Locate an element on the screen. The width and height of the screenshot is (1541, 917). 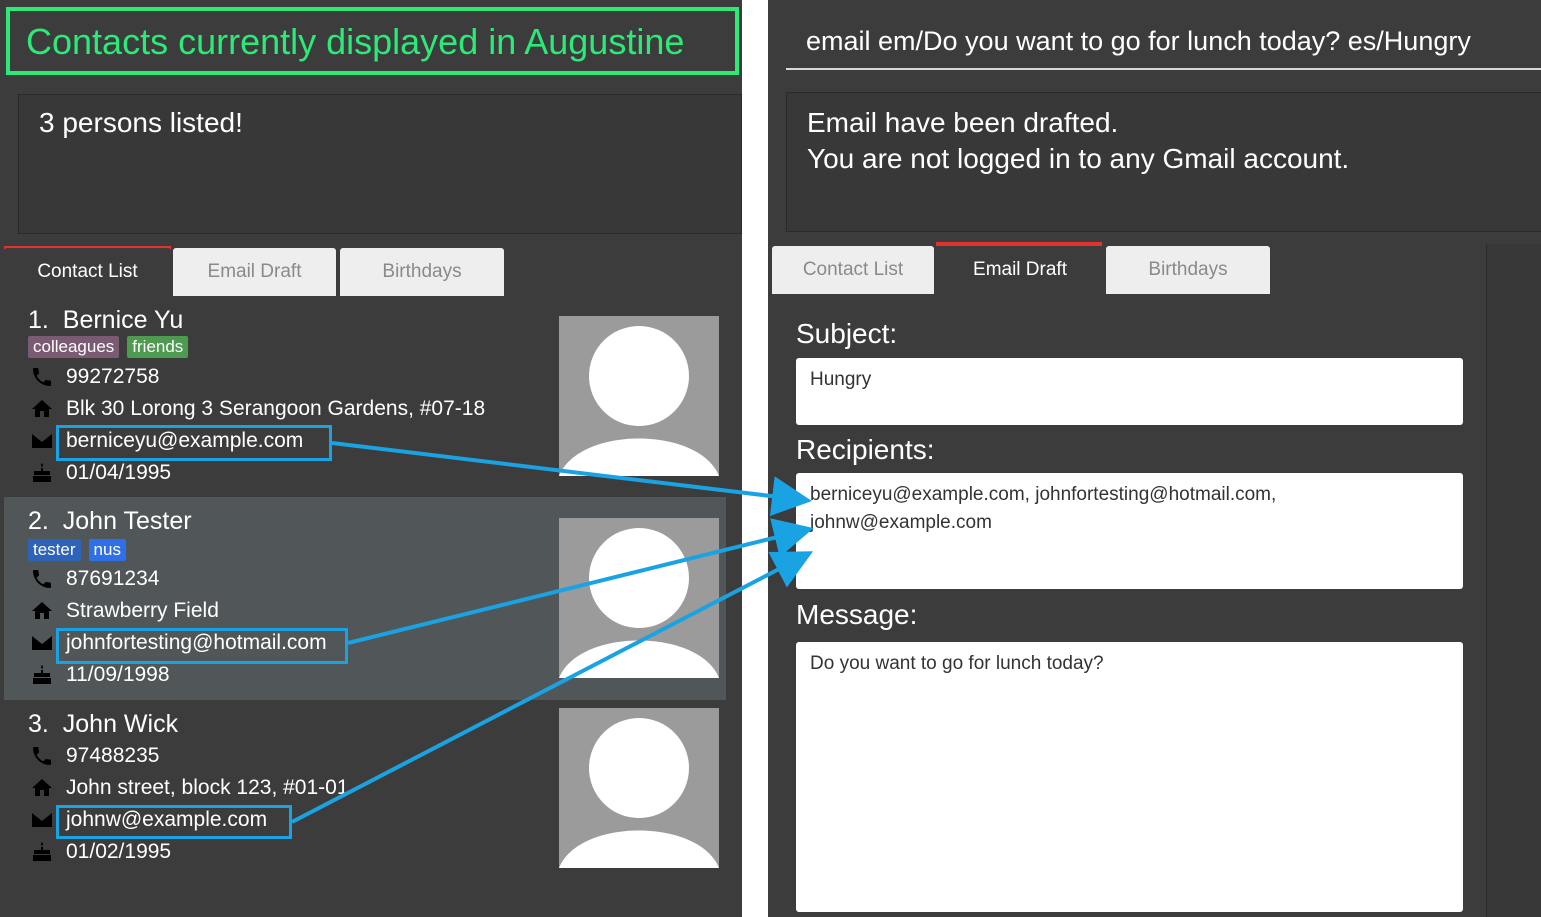
address-field: John street, block 123, #01-01 is located at coordinates (188, 788).